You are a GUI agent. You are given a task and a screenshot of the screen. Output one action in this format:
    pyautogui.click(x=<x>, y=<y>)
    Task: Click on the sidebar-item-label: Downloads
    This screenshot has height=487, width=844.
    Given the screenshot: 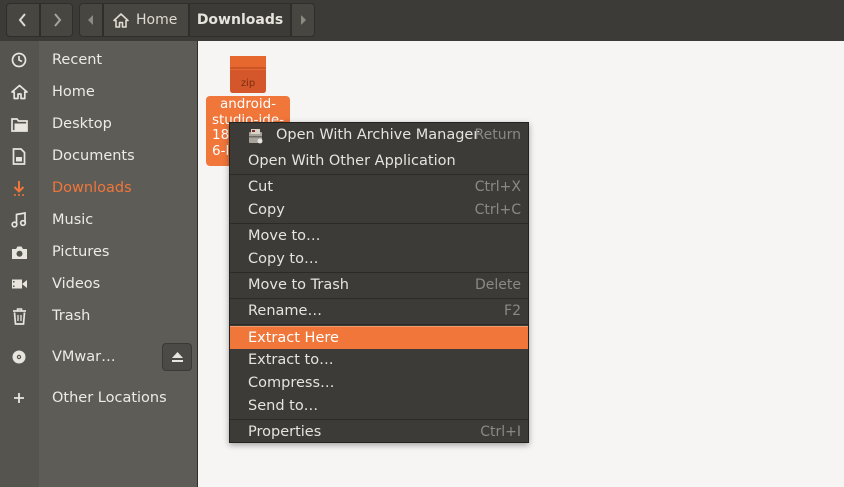 What is the action you would take?
    pyautogui.click(x=92, y=188)
    